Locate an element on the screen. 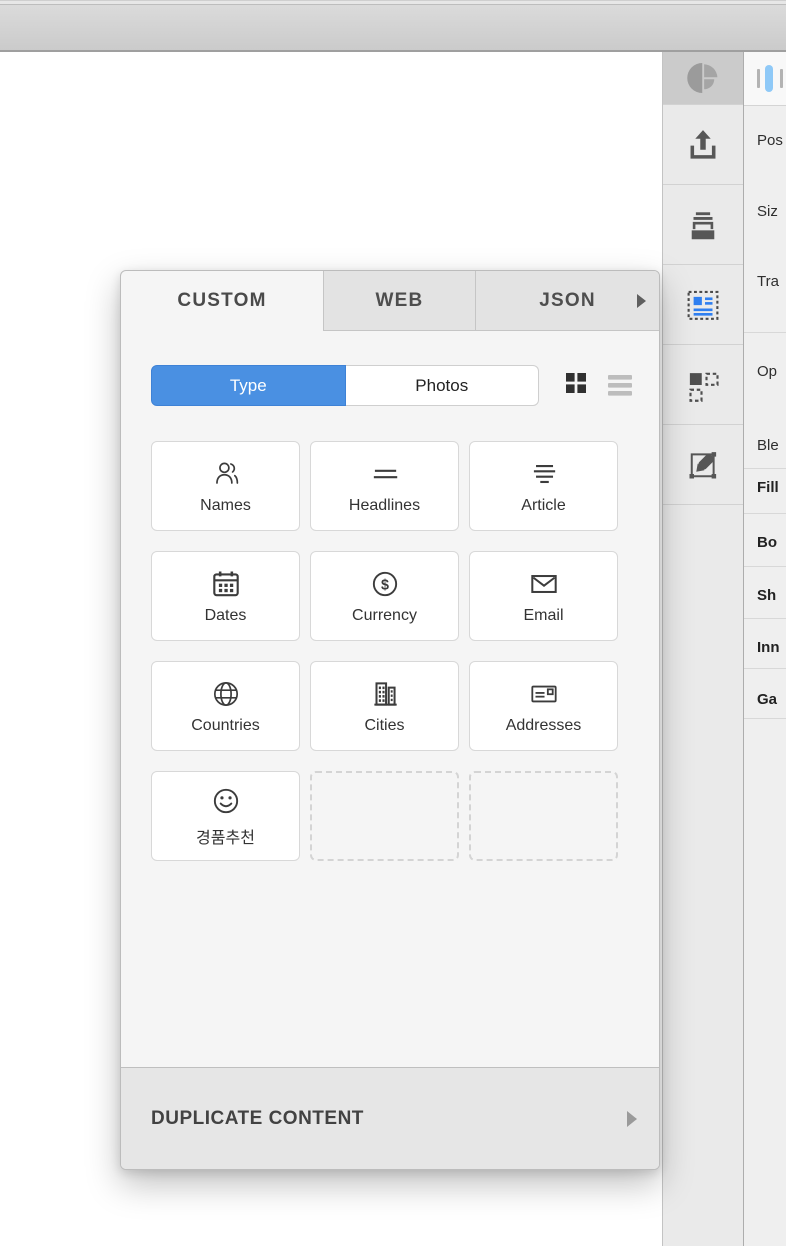 Image resolution: width=786 pixels, height=1246 pixels. tile-countries: Countries is located at coordinates (225, 706).